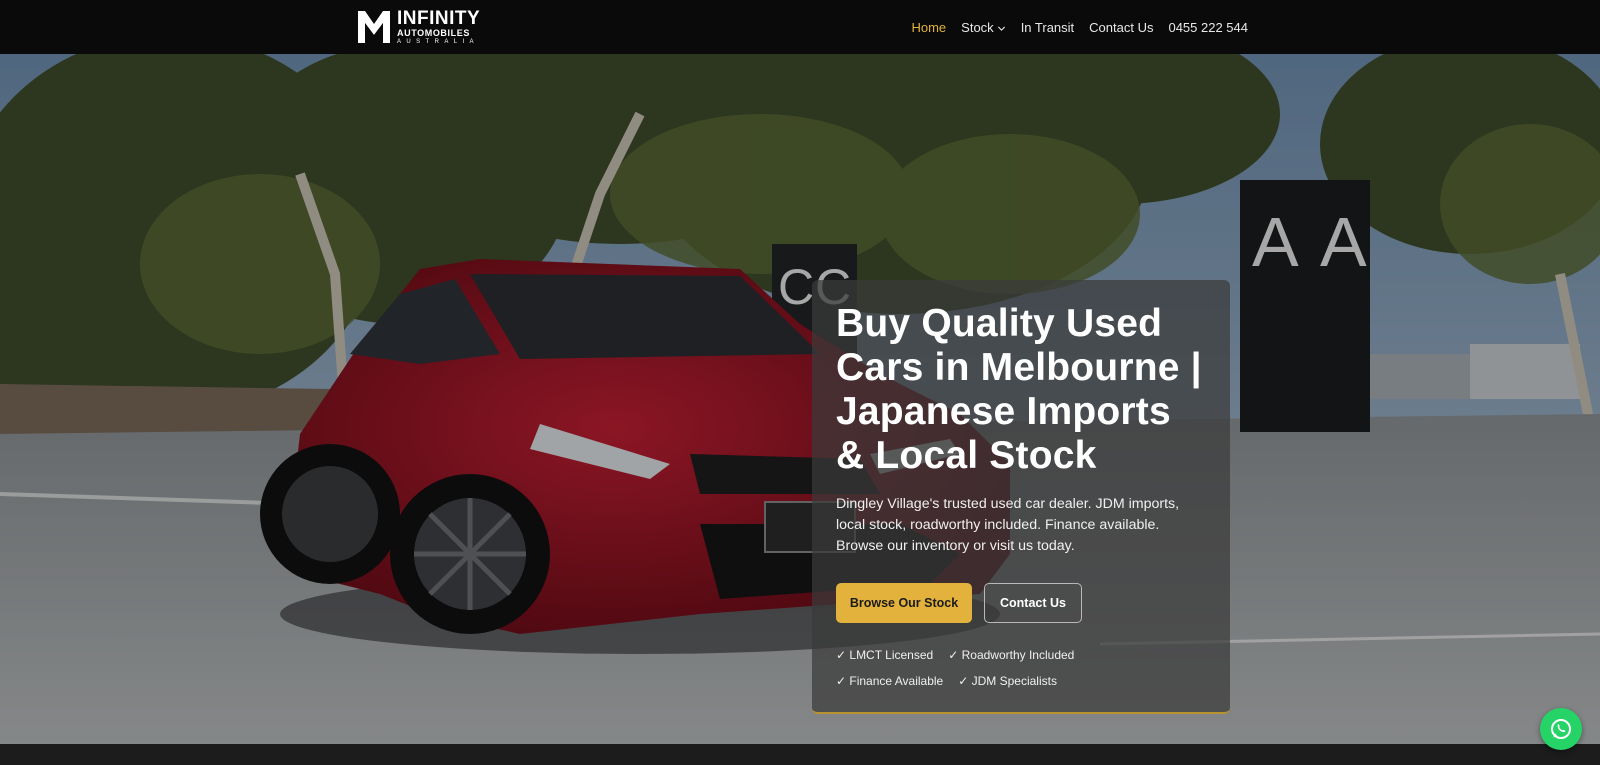  Describe the element at coordinates (1001, 28) in the screenshot. I see `chevron-down-icon` at that location.